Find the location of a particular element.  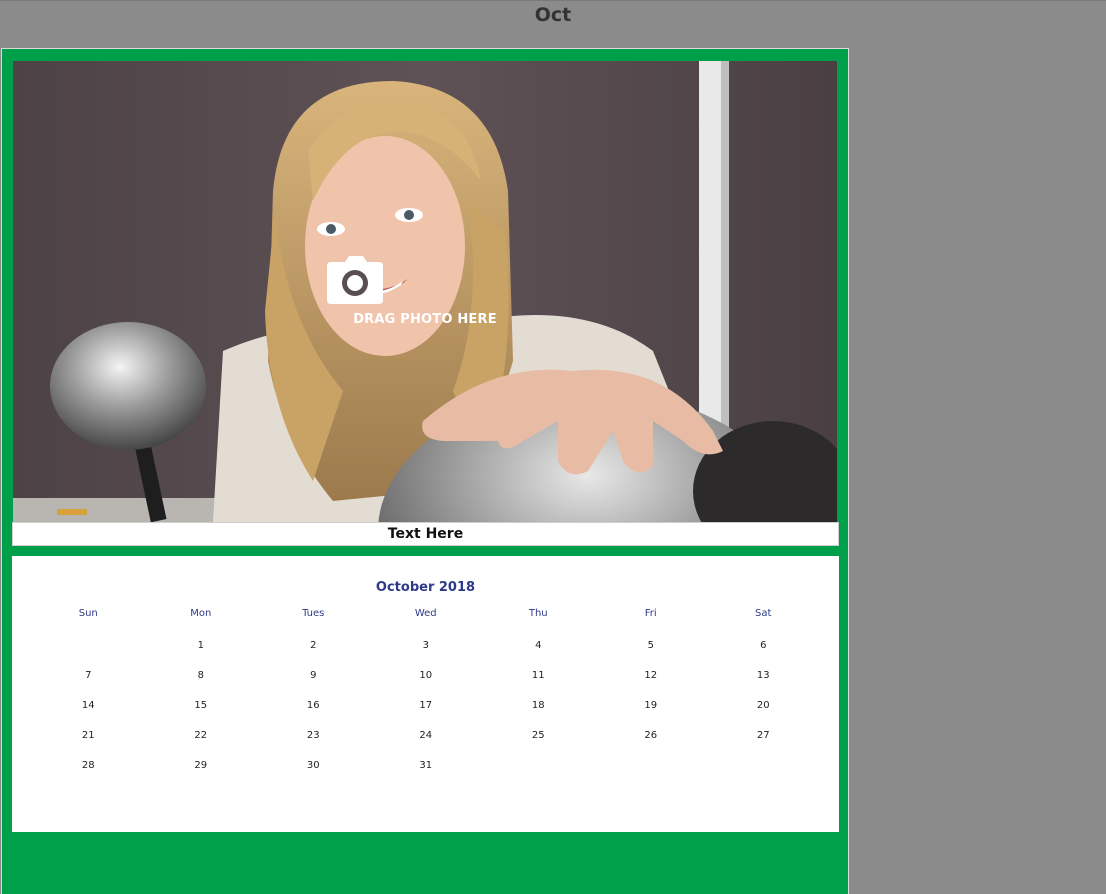

day-cell: 4 is located at coordinates (538, 645).